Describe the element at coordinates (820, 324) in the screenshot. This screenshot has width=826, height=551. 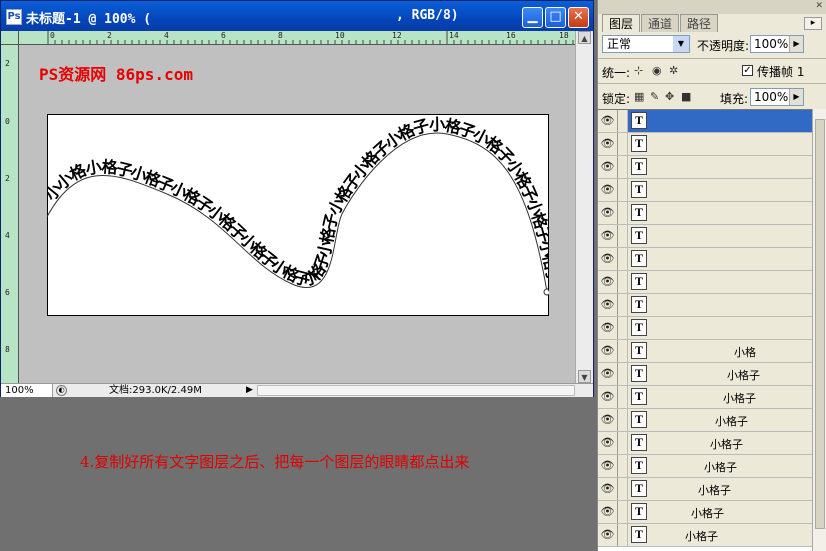
I see `scrollbar-thumb` at that location.